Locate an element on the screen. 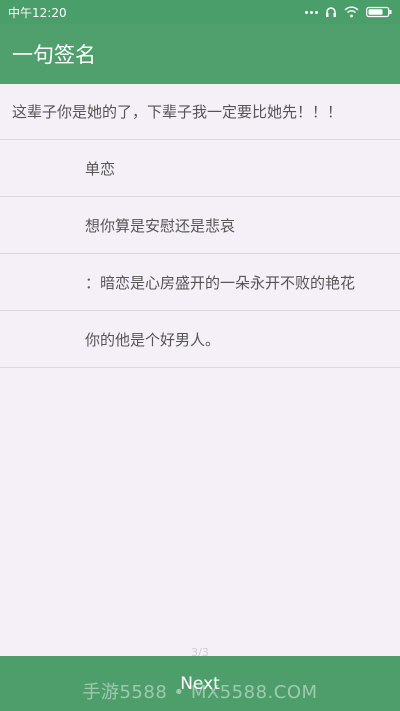  next-button: Next is located at coordinates (200, 684).